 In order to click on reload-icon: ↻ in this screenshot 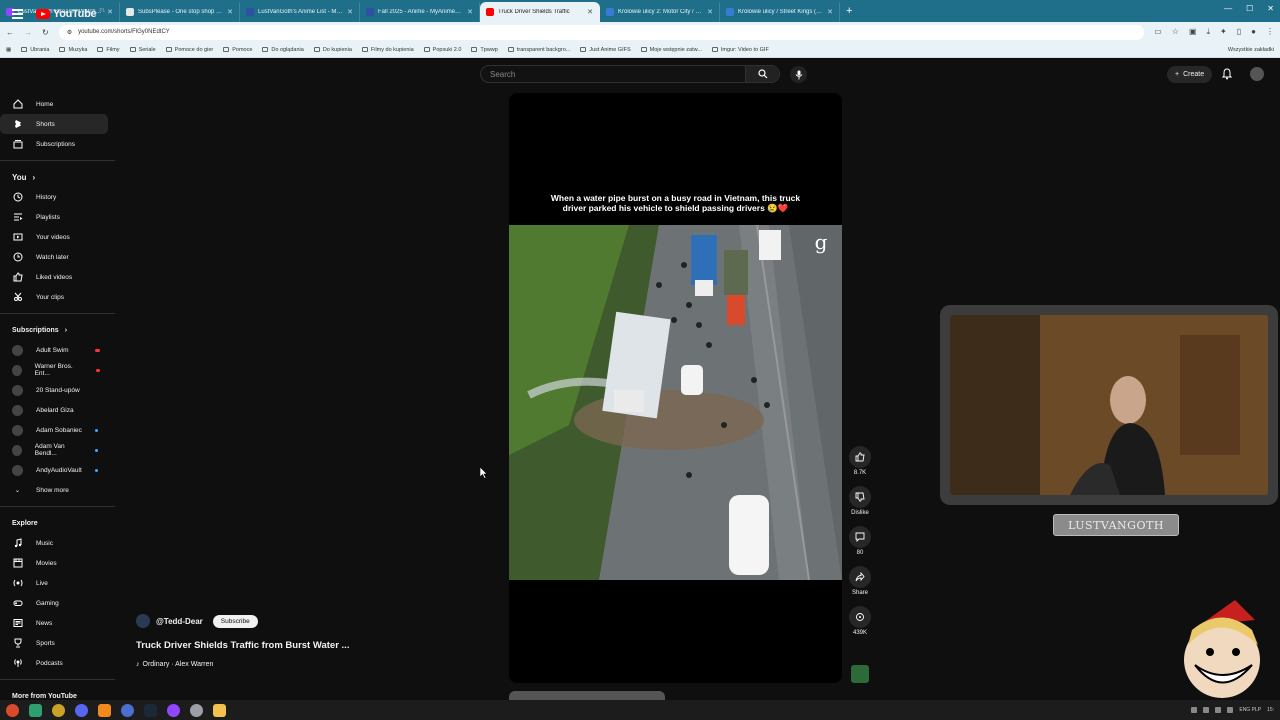, I will do `click(45, 32)`.